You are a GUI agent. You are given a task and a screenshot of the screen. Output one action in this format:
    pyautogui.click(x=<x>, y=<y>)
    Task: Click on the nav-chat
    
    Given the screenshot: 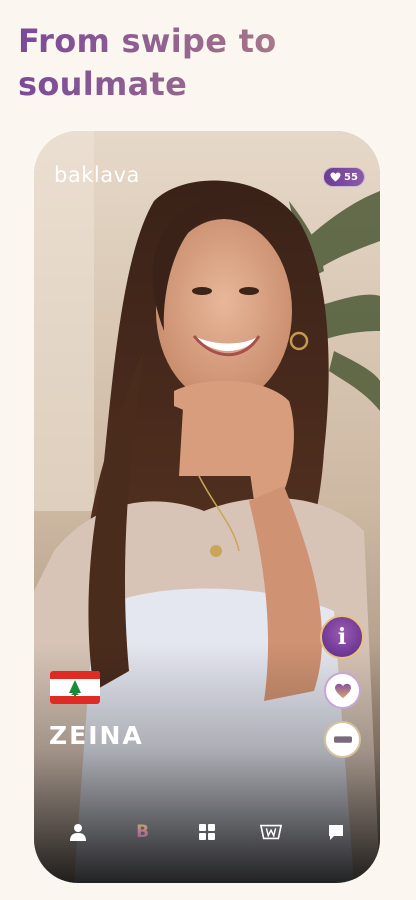 What is the action you would take?
    pyautogui.click(x=336, y=832)
    